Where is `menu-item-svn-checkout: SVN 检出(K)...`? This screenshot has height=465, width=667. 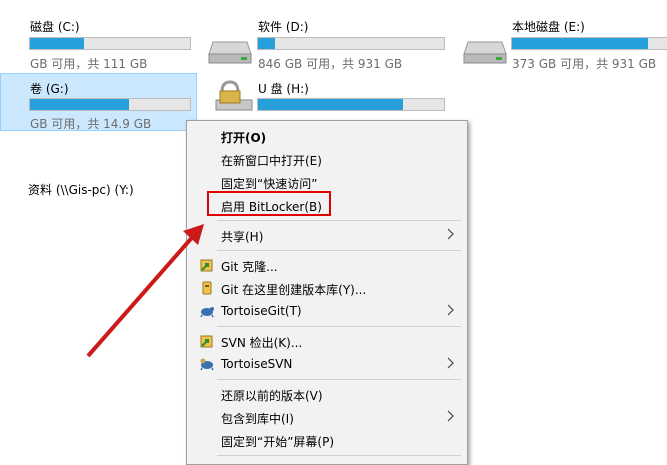
menu-item-svn-checkout: SVN 检出(K)... is located at coordinates (327, 341).